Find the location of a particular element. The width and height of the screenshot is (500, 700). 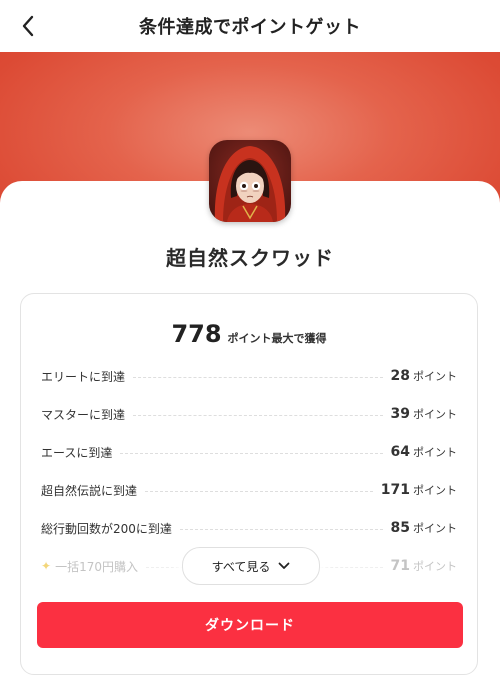

task-row: 総行動回数が200に到達 85 ポイント is located at coordinates (249, 528).